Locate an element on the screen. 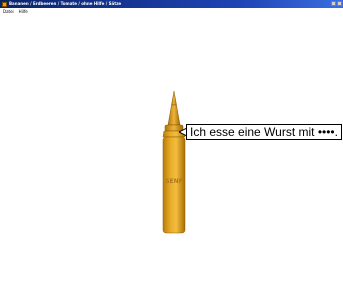 This screenshot has height=287, width=343. window-controls is located at coordinates (336, 3).